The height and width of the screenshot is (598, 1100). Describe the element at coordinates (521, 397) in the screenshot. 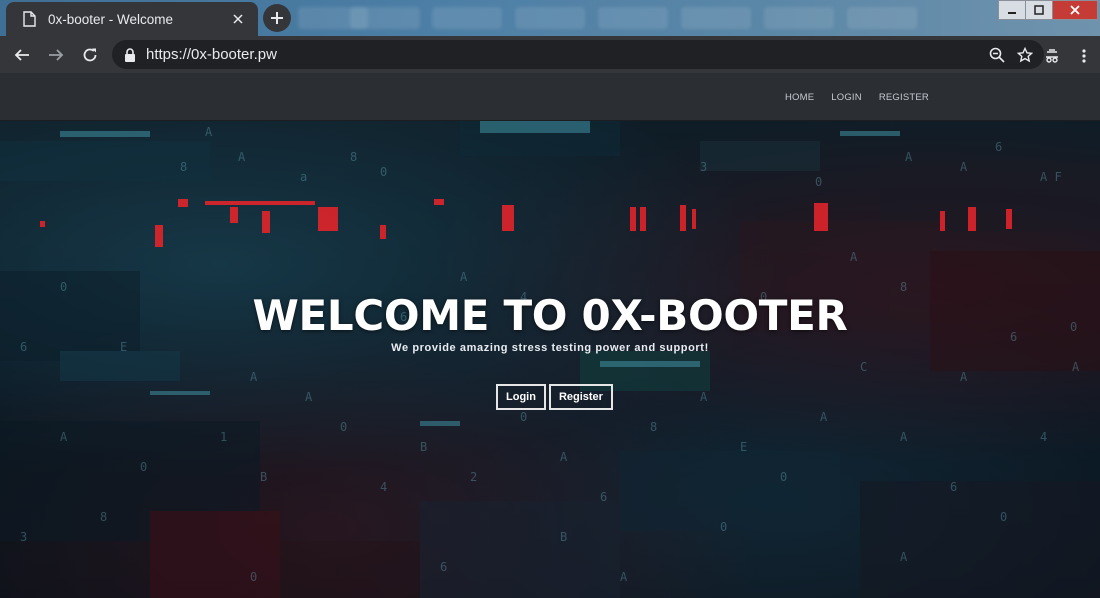

I see `login-button: Login` at that location.